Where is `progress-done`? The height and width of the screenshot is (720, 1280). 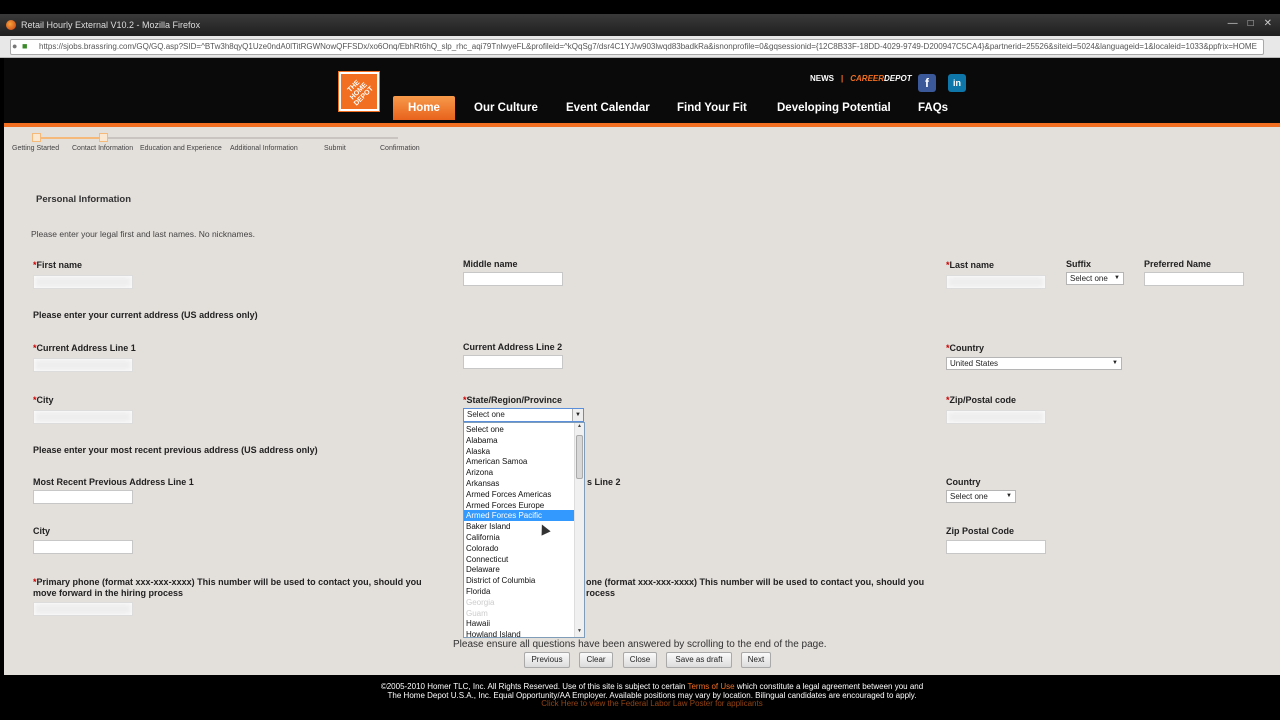
progress-done is located at coordinates (69, 138).